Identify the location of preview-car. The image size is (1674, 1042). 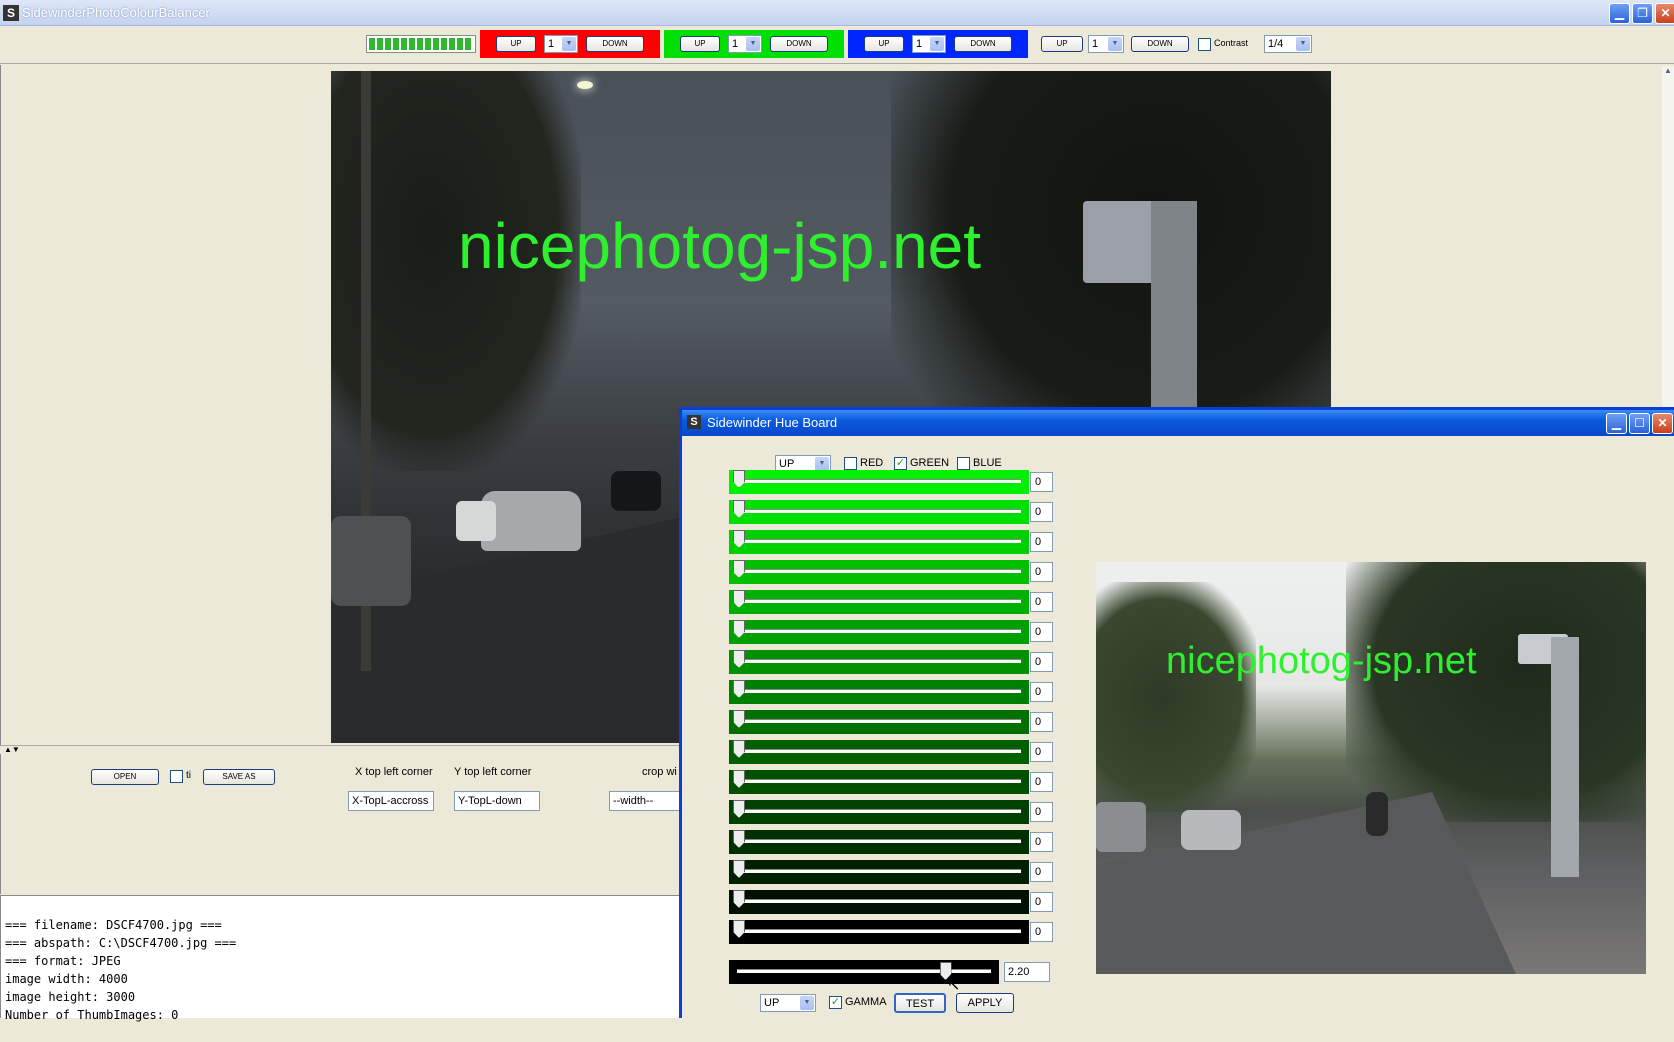
(1121, 827).